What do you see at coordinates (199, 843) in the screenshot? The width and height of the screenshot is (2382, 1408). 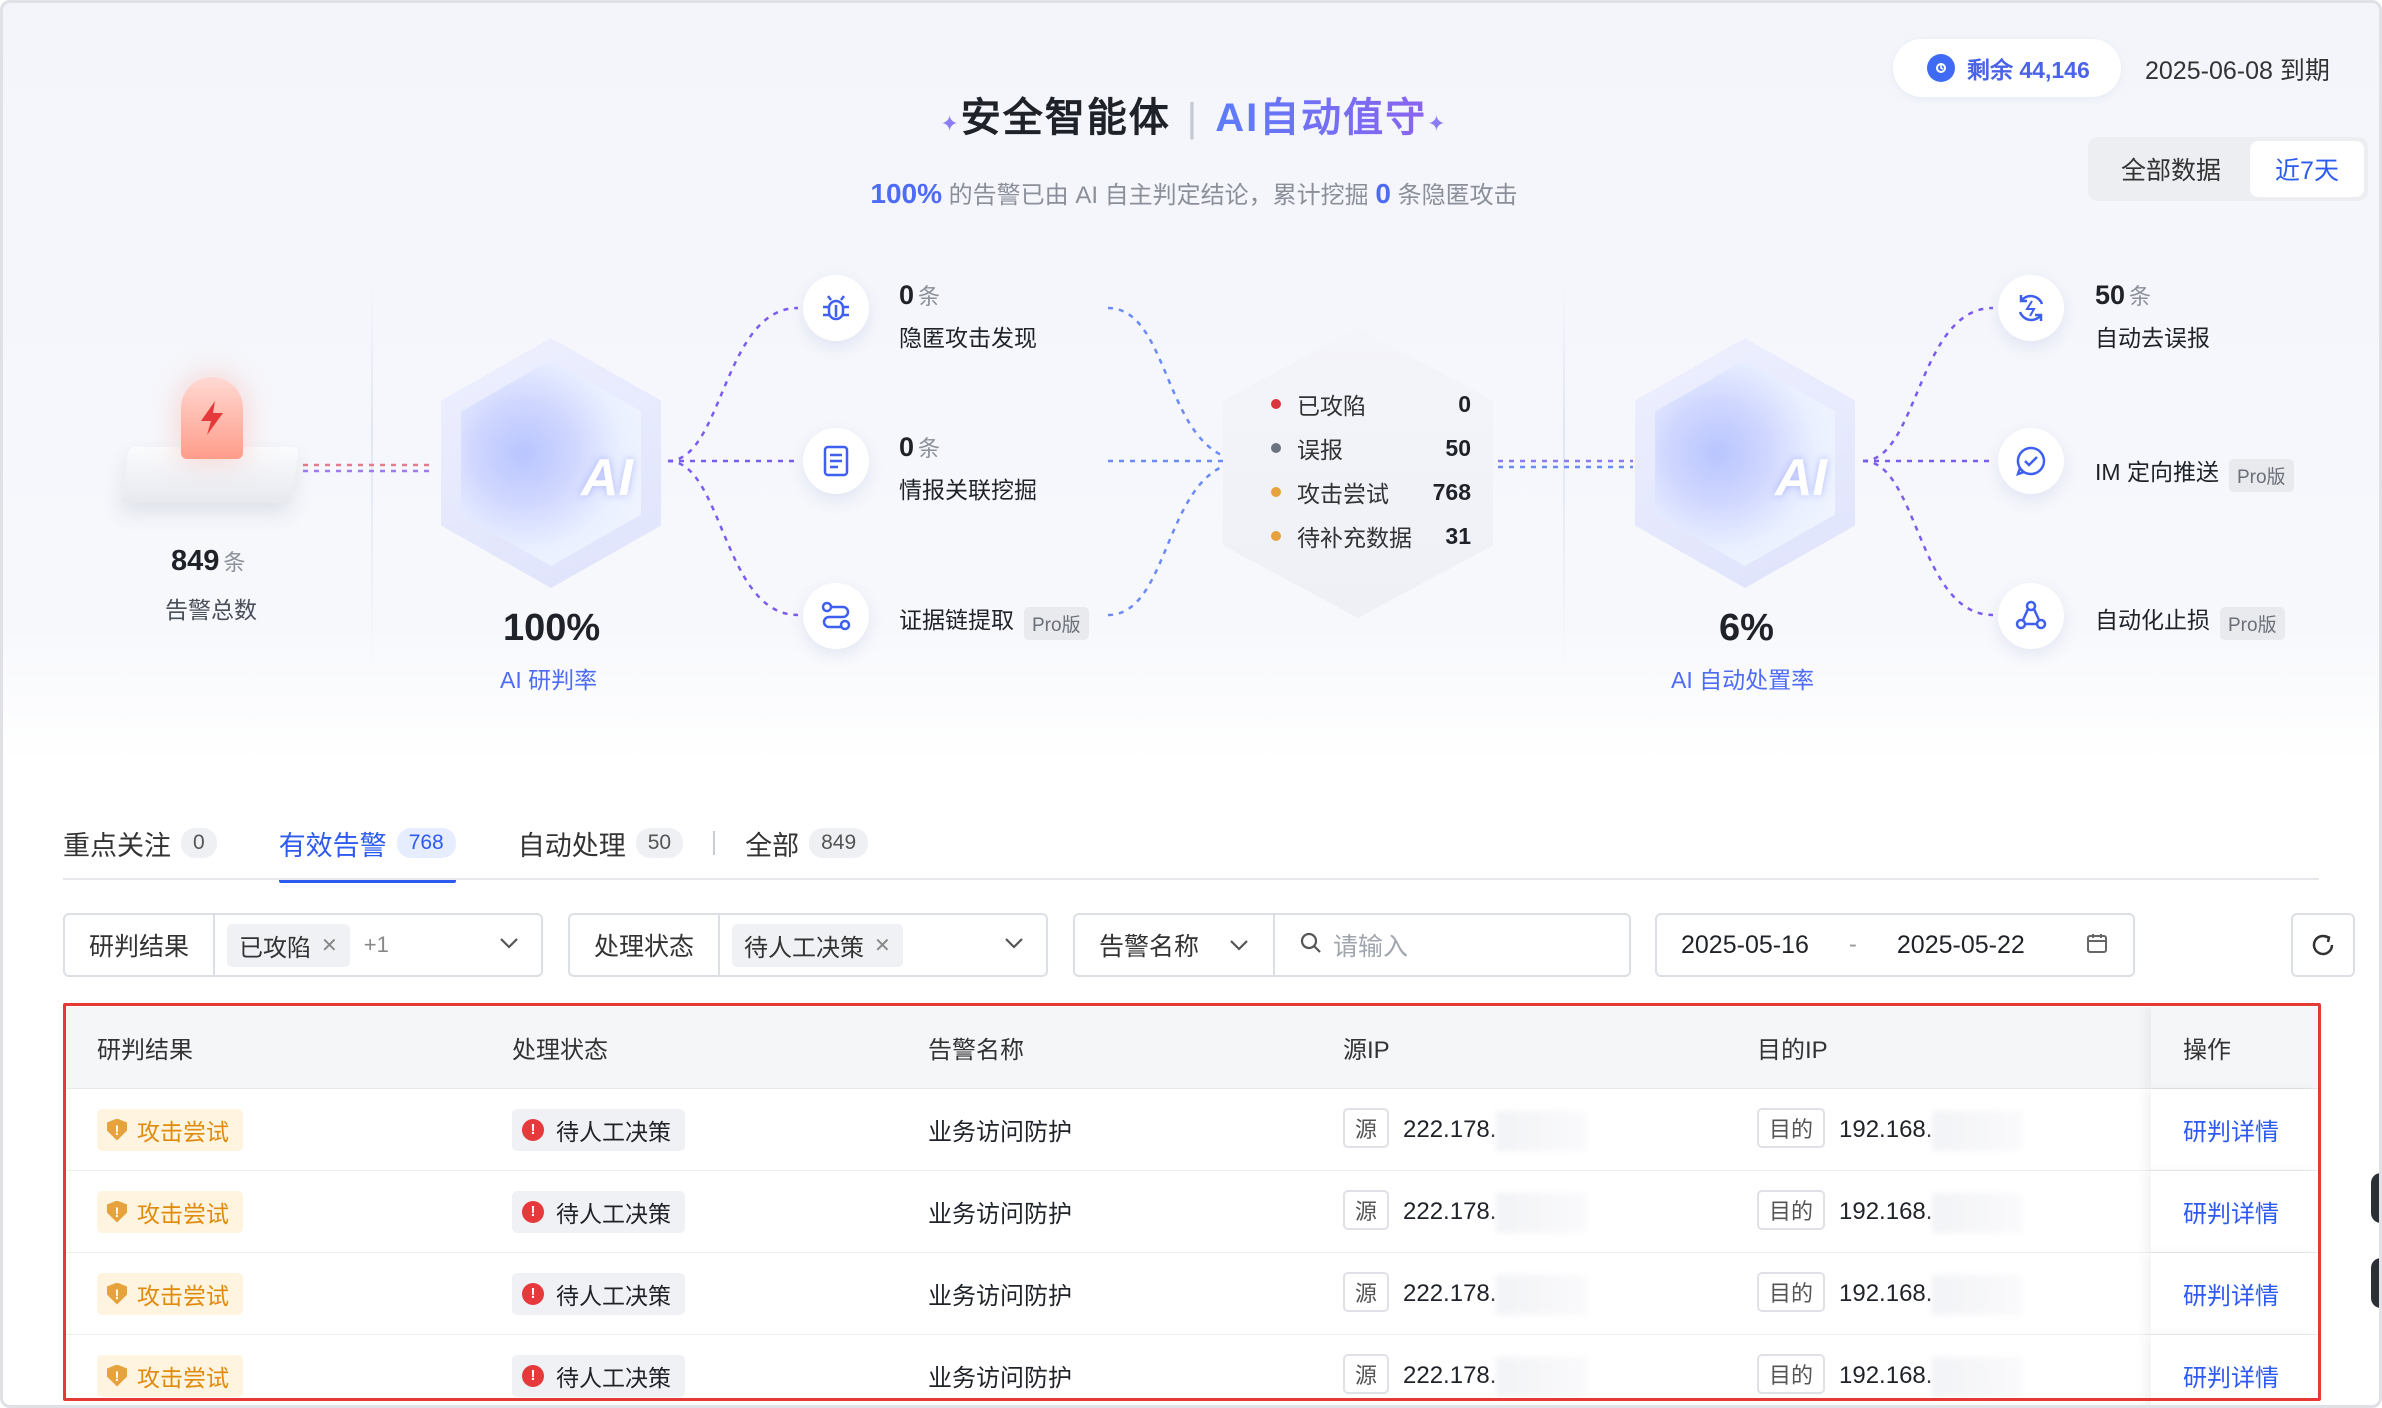 I see `tab-count: 0` at bounding box center [199, 843].